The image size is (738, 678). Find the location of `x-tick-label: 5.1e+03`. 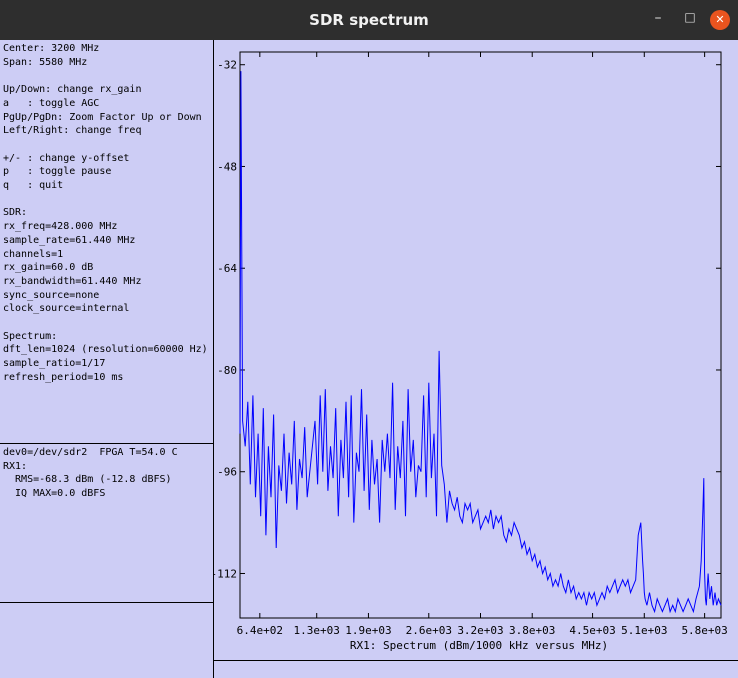

x-tick-label: 5.1e+03 is located at coordinates (644, 630).